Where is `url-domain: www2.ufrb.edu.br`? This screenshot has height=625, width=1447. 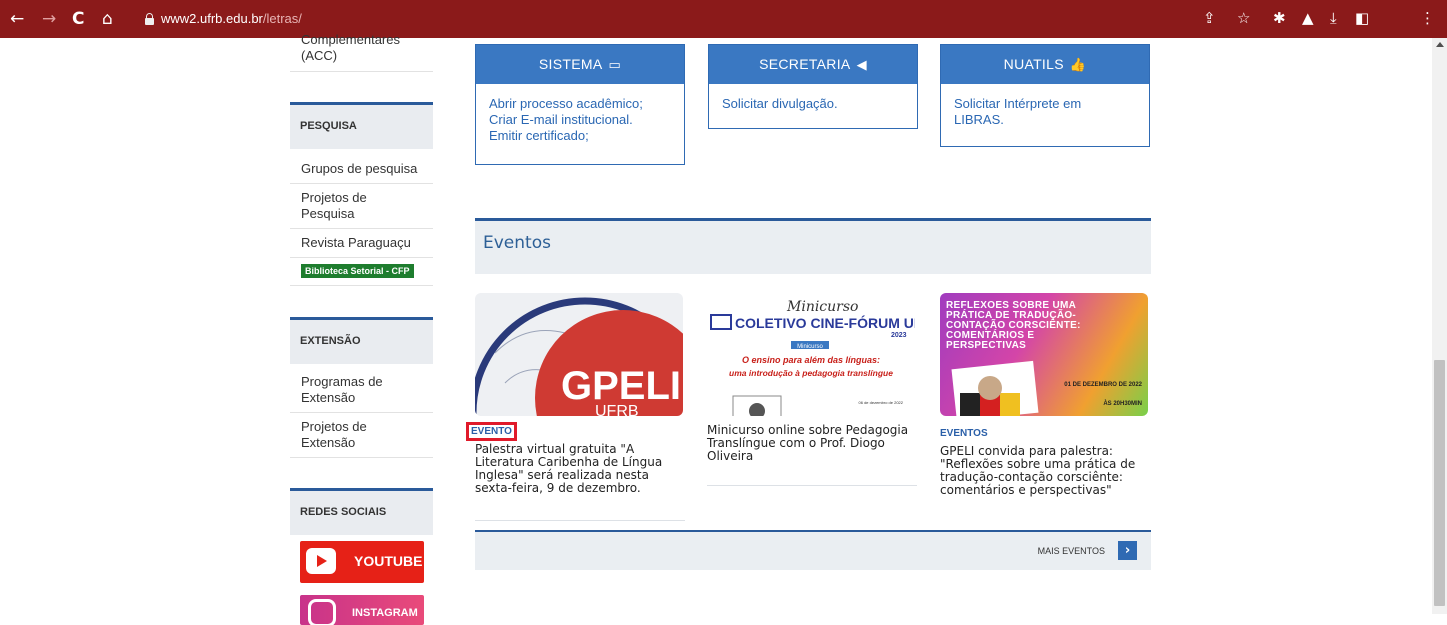
url-domain: www2.ufrb.edu.br is located at coordinates (212, 18).